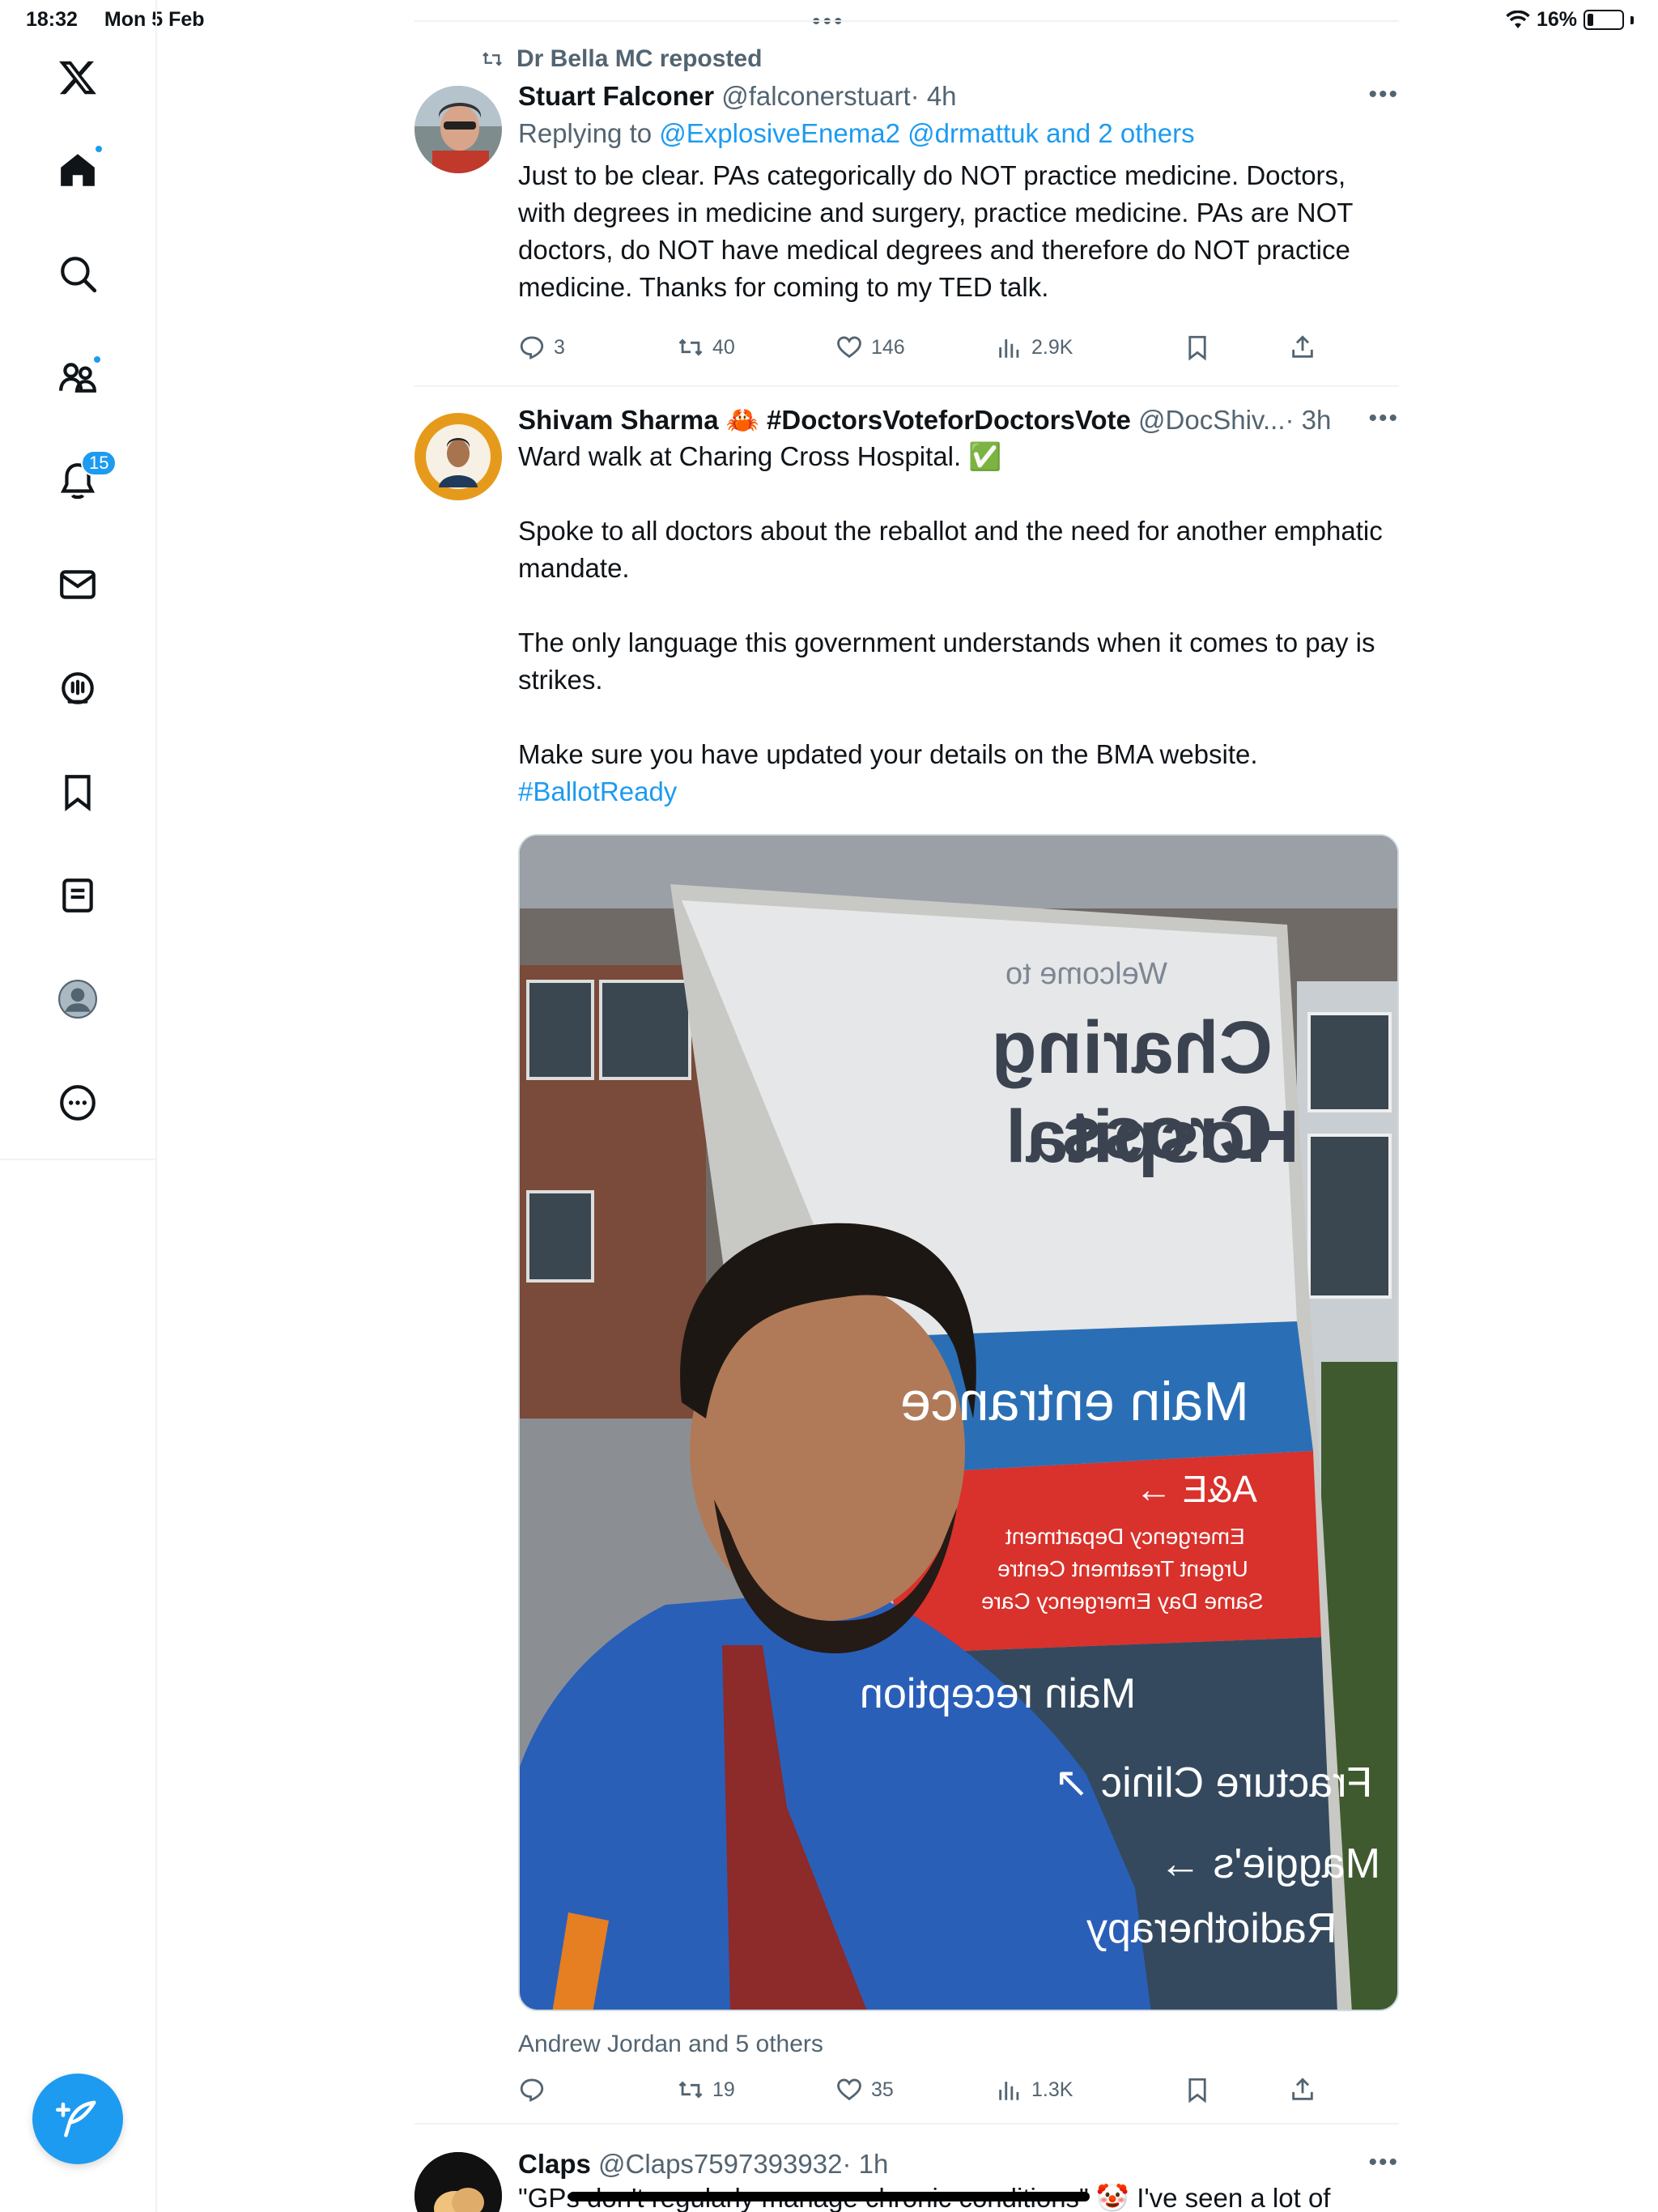 The width and height of the screenshot is (1658, 2212). I want to click on sign-fracture: Fracture Clinic ↗, so click(1213, 1782).